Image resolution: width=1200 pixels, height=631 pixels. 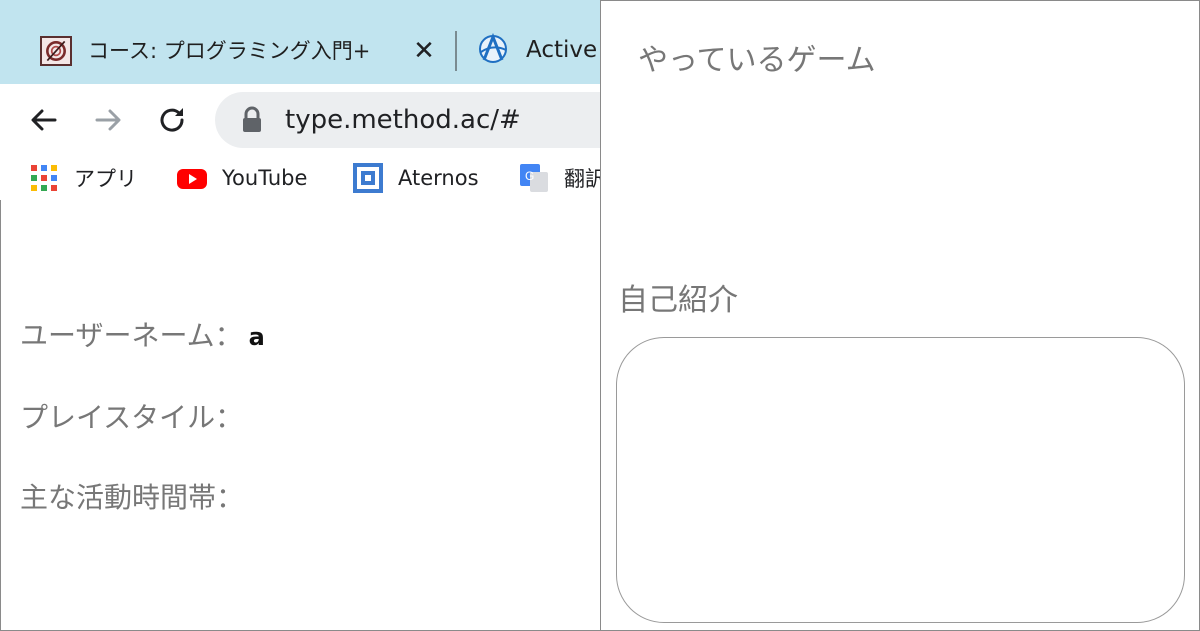 I want to click on course-favicon-icon, so click(x=56, y=51).